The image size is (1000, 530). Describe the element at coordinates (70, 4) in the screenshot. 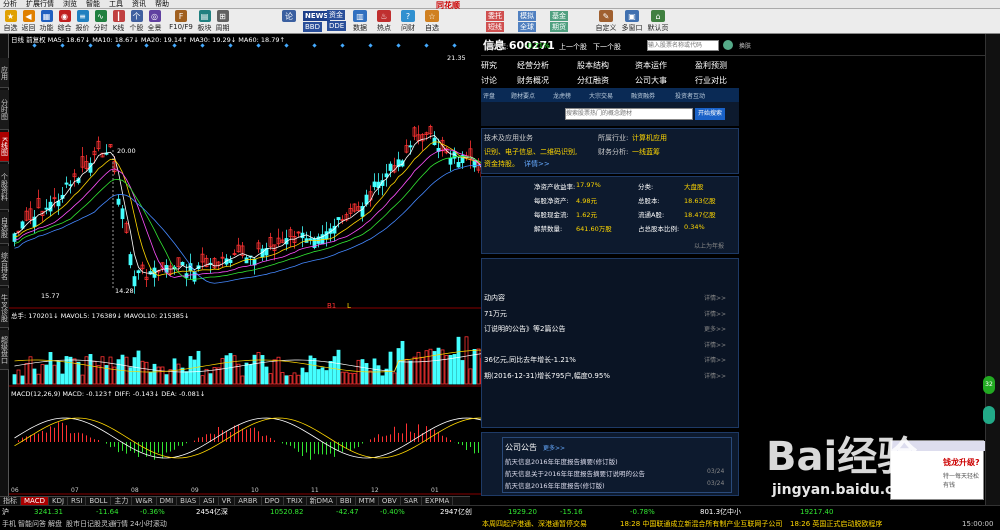

I see `menu-item: 浏览` at that location.